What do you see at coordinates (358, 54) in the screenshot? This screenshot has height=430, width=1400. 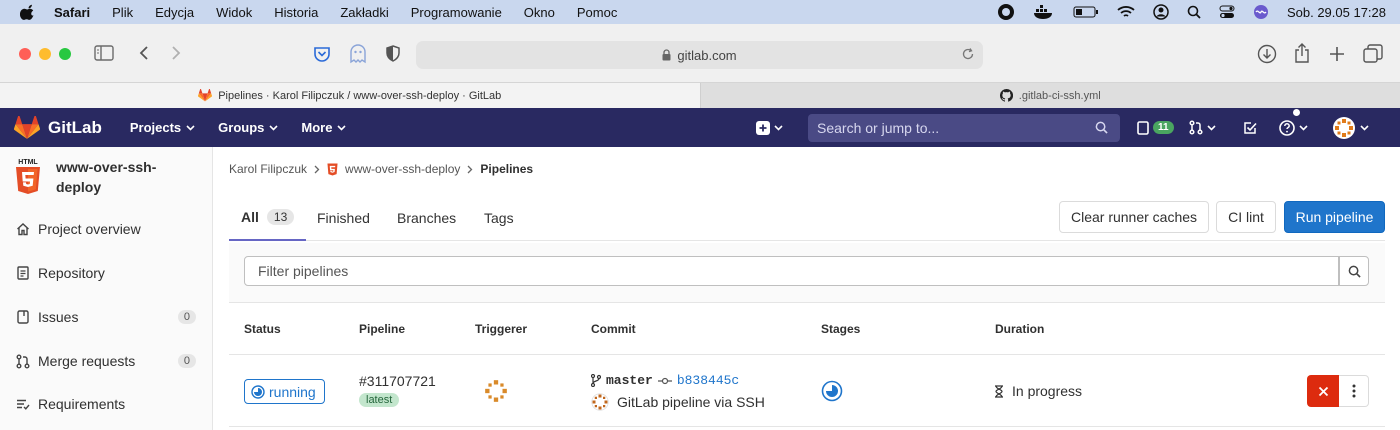 I see `ghostery-icon` at bounding box center [358, 54].